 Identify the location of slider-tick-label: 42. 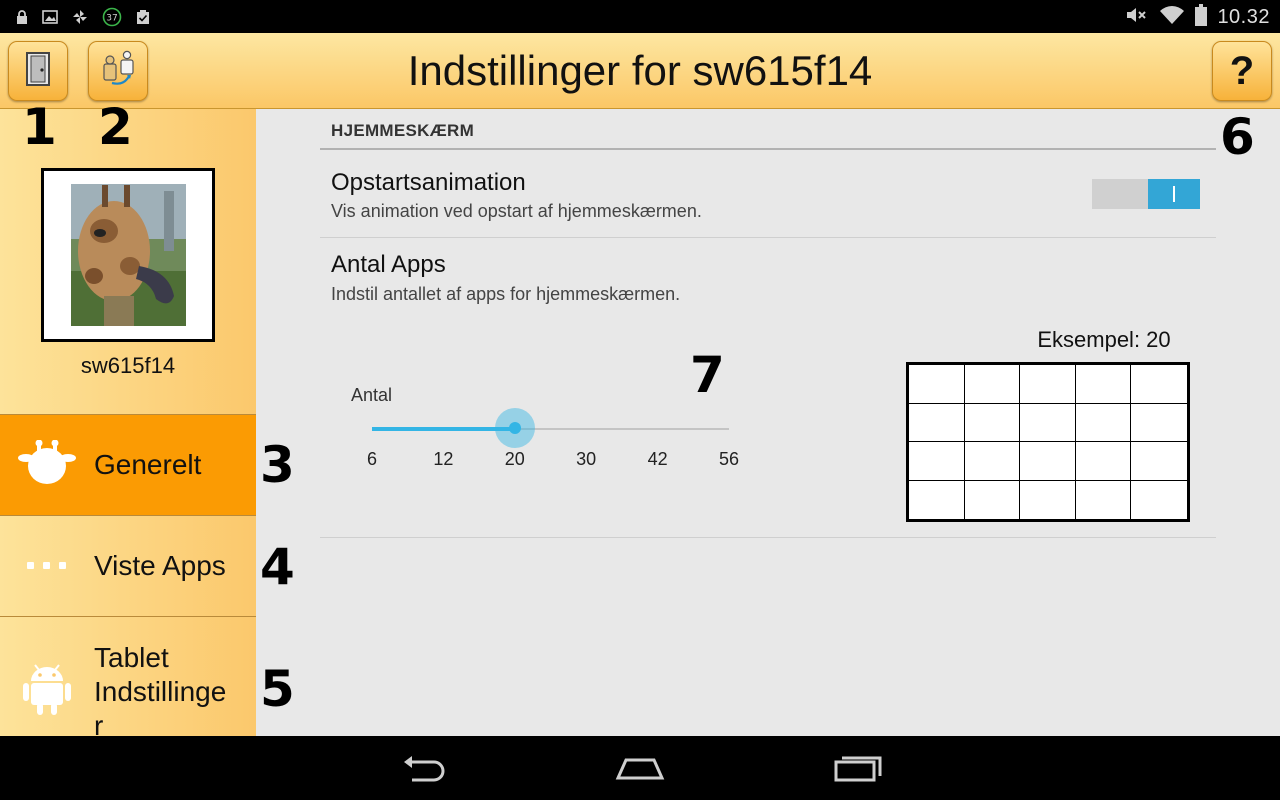
(657, 459).